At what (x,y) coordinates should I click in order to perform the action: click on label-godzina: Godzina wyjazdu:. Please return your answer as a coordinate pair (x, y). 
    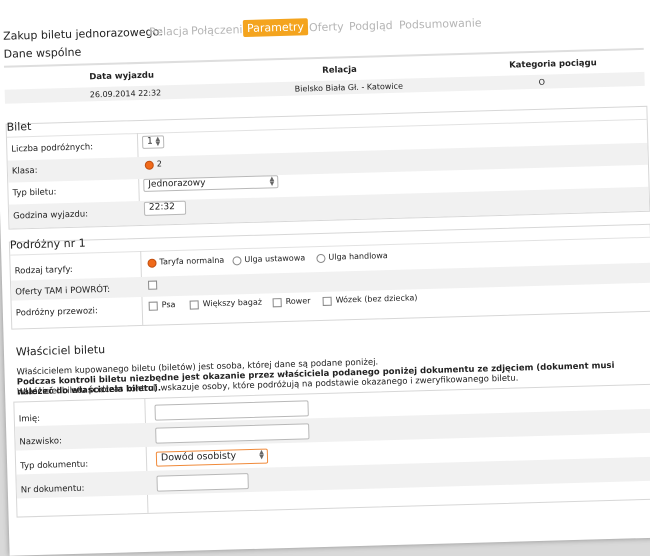
    Looking at the image, I should click on (51, 215).